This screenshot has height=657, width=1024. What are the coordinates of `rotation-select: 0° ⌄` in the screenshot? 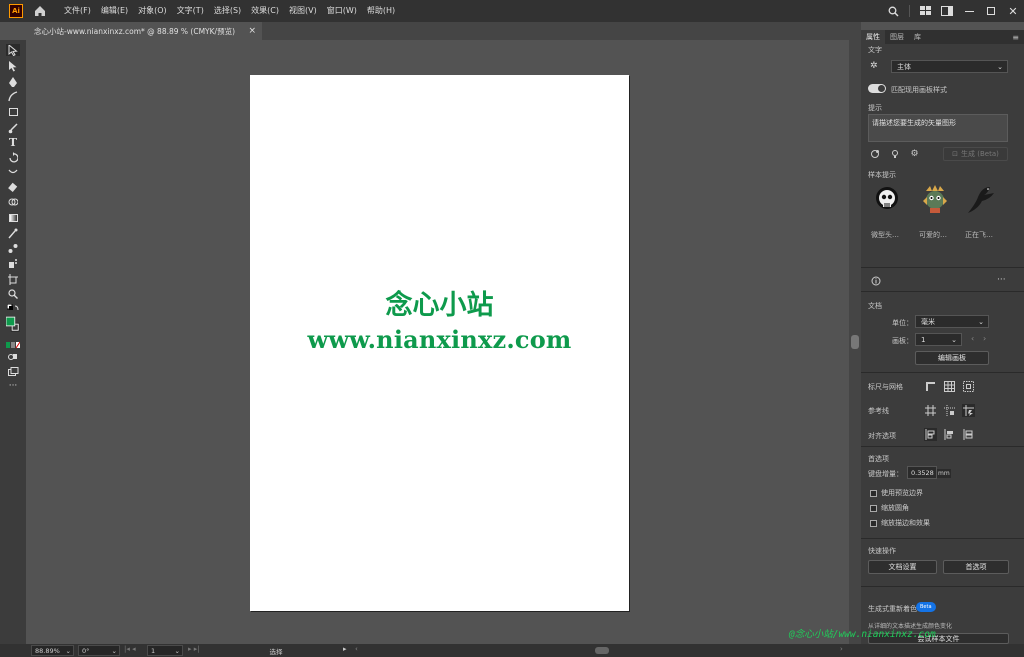 It's located at (99, 650).